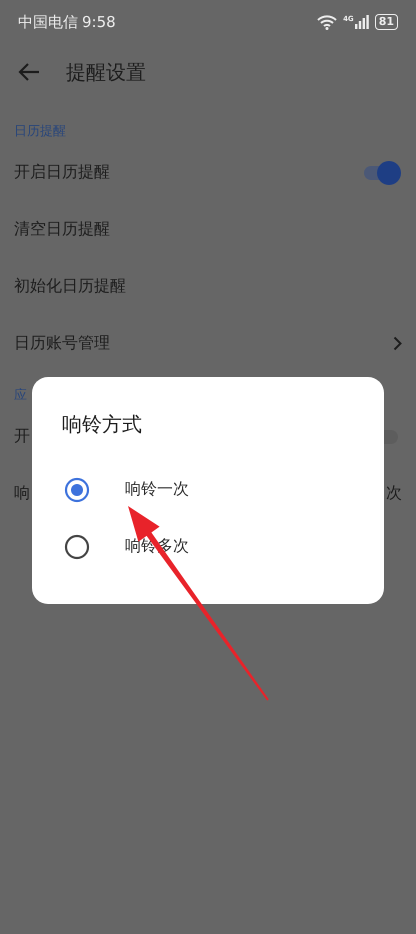 The width and height of the screenshot is (416, 934). I want to click on setting-label: 清空日历提醒, so click(208, 229).